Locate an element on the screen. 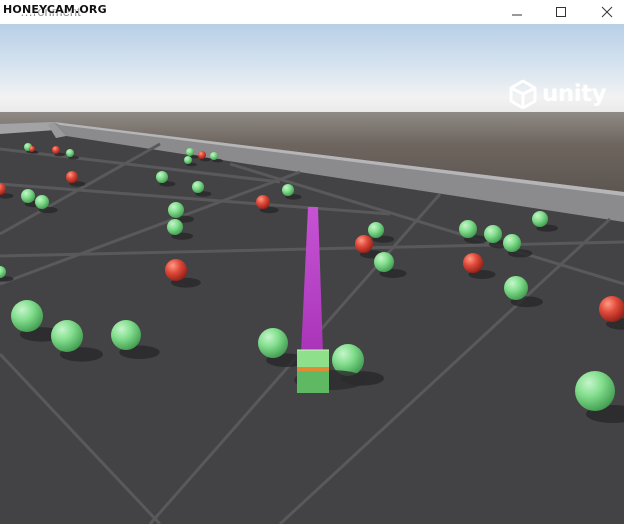 Image resolution: width=624 pixels, height=524 pixels. unity-logo-text: unity is located at coordinates (574, 94).